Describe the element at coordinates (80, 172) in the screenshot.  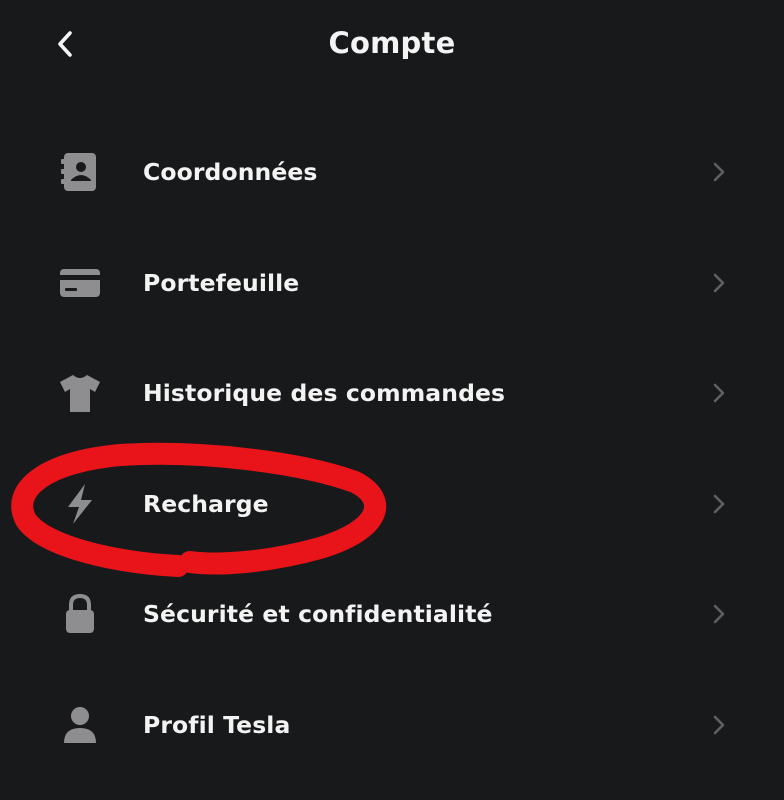
I see `contact-book-icon` at that location.